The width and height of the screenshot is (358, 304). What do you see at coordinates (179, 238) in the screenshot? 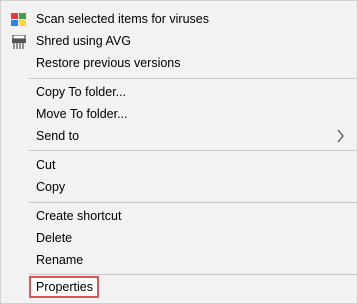
I see `menu-item-delete: Delete` at bounding box center [179, 238].